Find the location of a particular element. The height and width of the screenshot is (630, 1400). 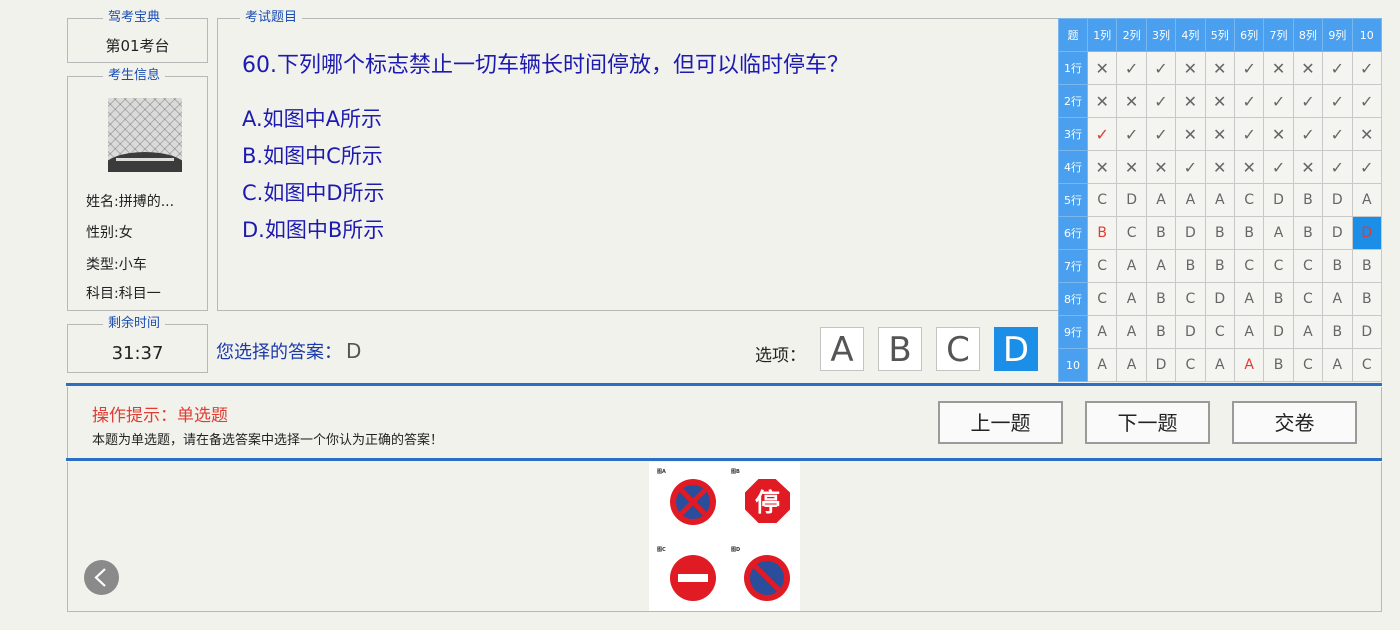

choice-a-button: A is located at coordinates (842, 349).